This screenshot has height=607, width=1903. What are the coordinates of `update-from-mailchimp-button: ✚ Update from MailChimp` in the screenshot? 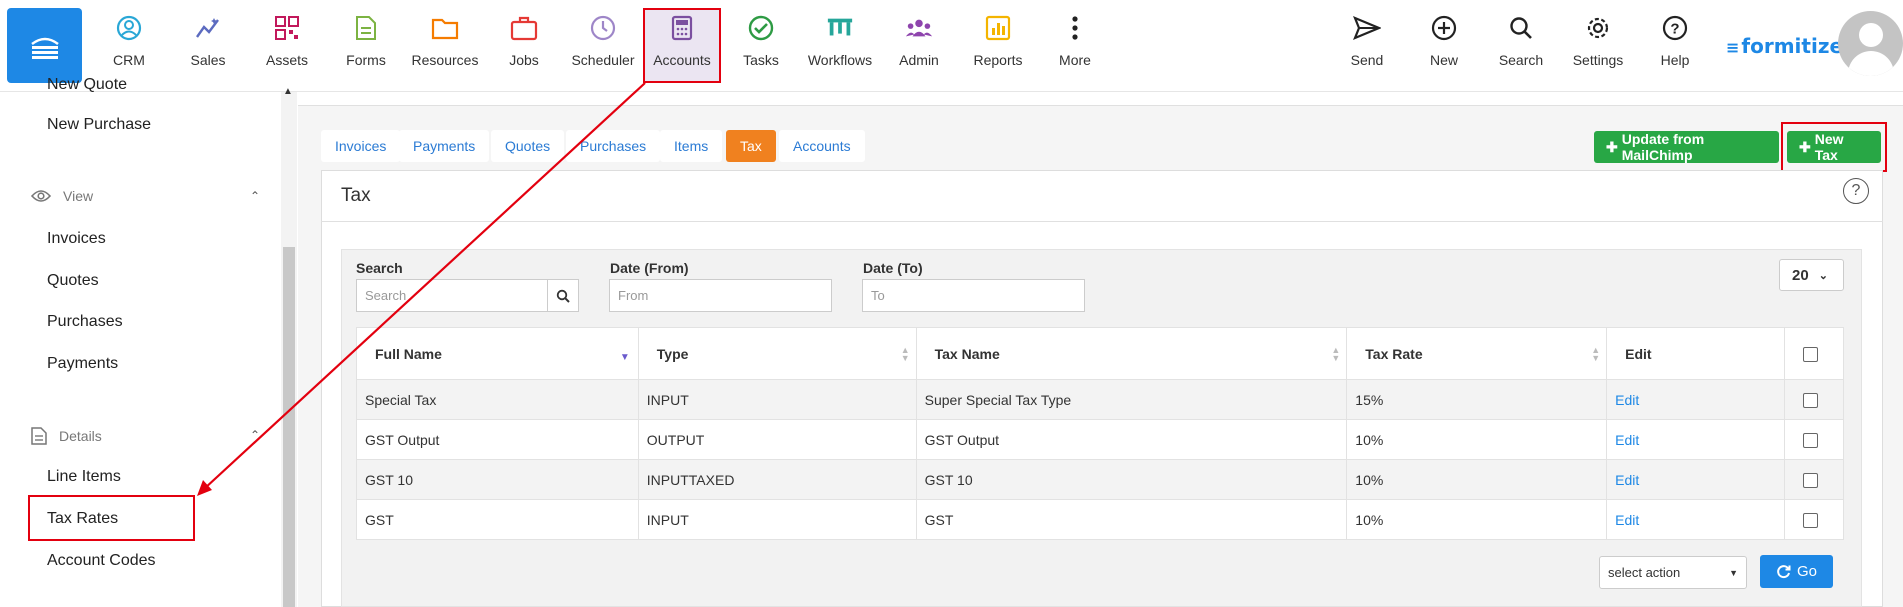 It's located at (1686, 147).